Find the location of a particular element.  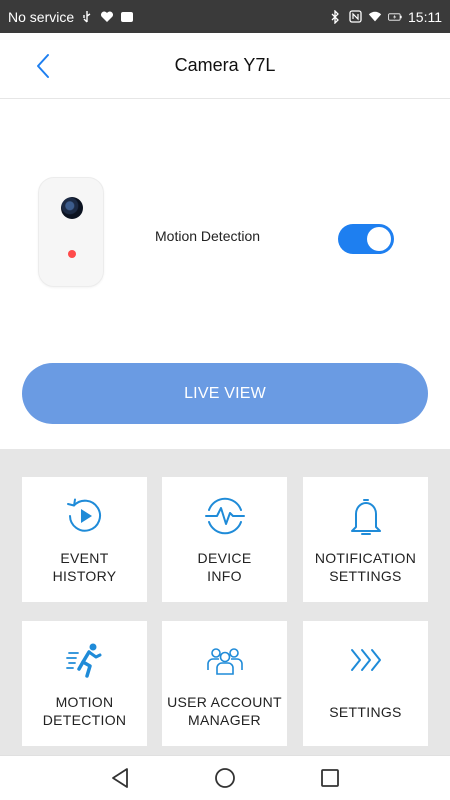

camera-device-image is located at coordinates (71, 232).